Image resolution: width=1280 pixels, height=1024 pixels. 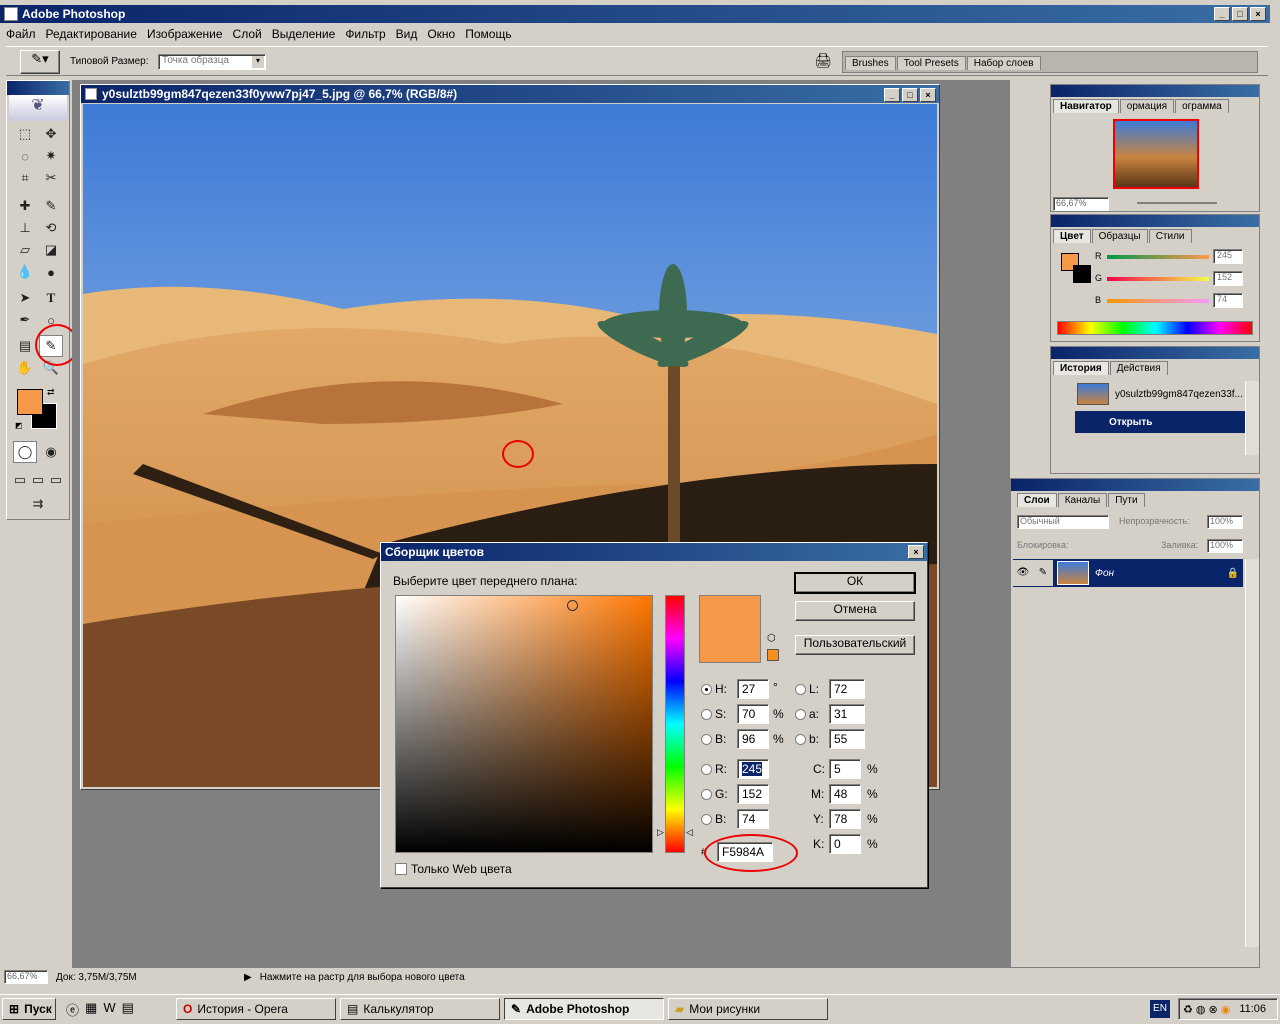 What do you see at coordinates (1063, 522) in the screenshot?
I see `blend-mode-select: Обычный` at bounding box center [1063, 522].